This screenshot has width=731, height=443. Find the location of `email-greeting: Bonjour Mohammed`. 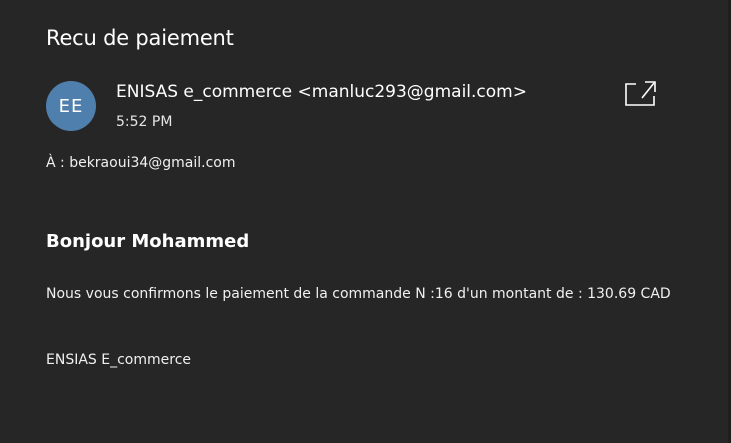

email-greeting: Bonjour Mohammed is located at coordinates (148, 241).